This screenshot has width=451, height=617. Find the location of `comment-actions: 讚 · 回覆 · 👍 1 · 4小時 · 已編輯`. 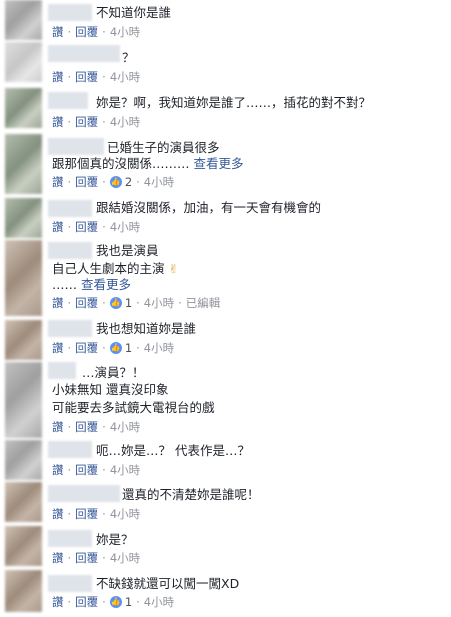

comment-actions: 讚 · 回覆 · 👍 1 · 4小時 · 已編輯 is located at coordinates (136, 303).